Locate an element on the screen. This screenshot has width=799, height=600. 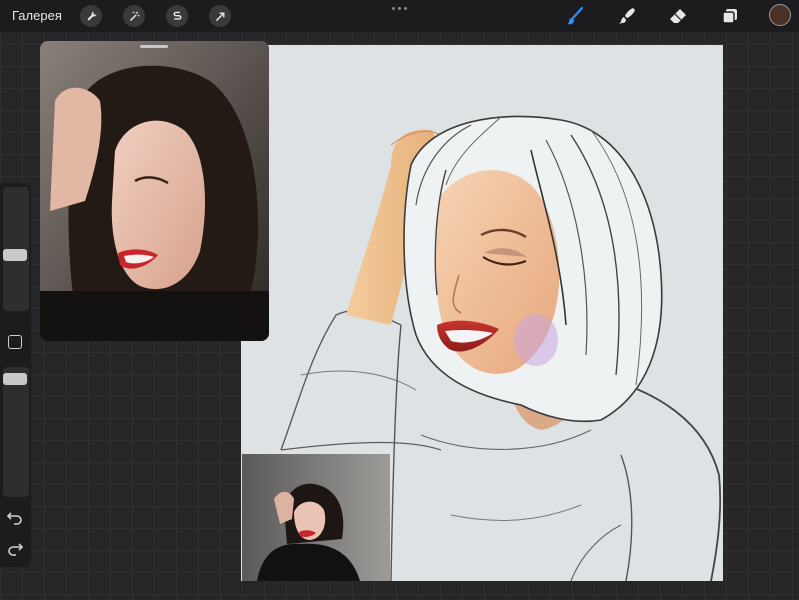
smudge-icon is located at coordinates (627, 16).